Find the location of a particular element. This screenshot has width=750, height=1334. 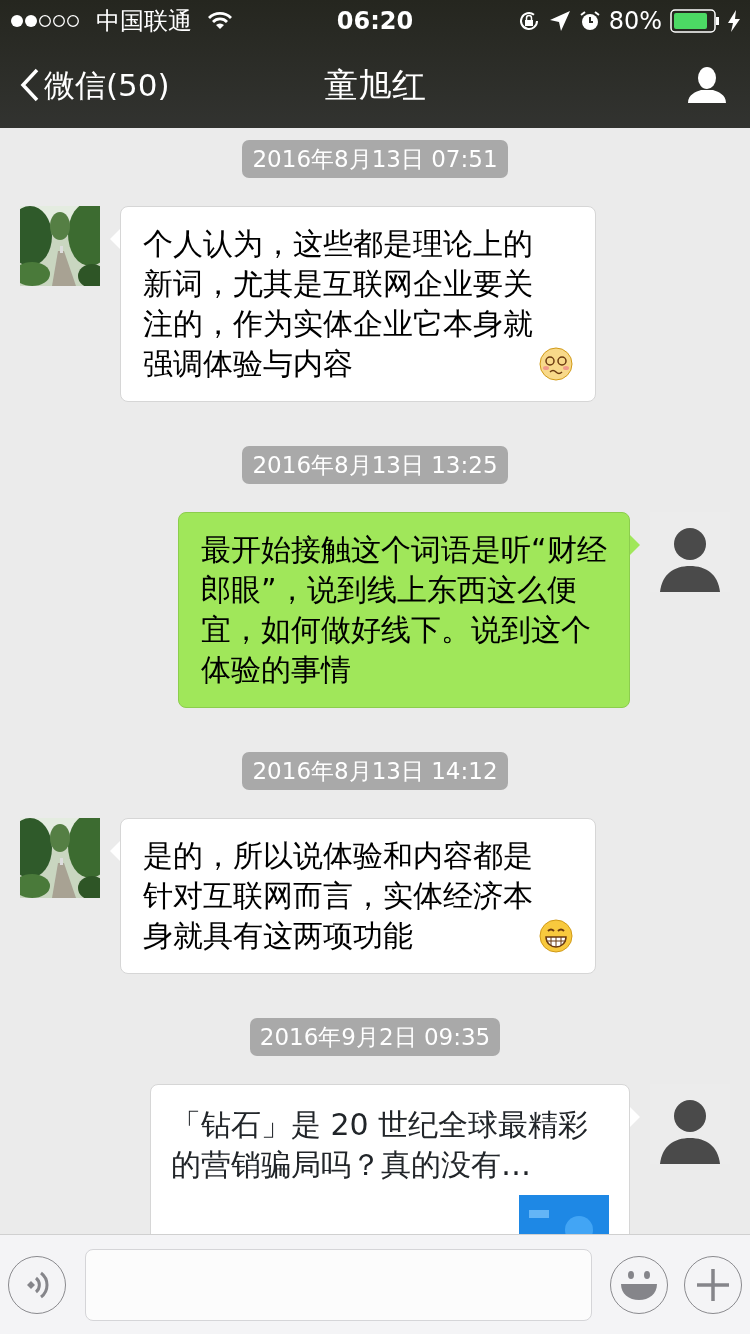

timestamp: 2016年9月2日 09:35 is located at coordinates (375, 1037).